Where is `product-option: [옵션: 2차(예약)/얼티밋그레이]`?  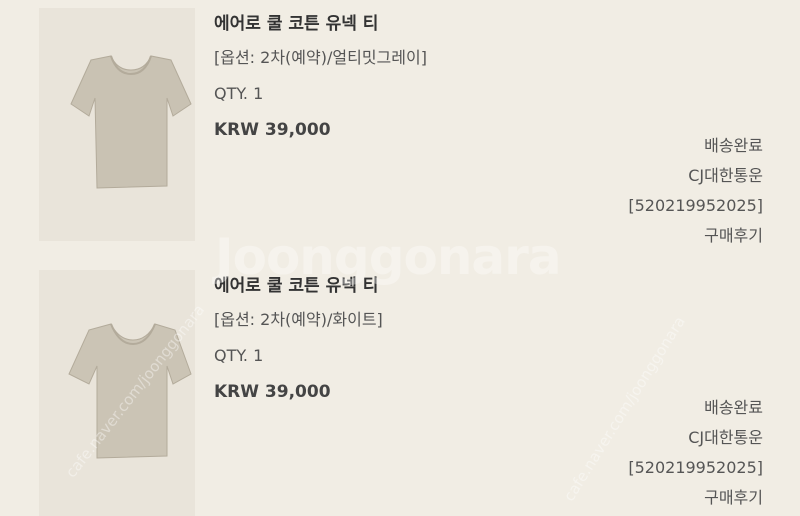 product-option: [옵션: 2차(예약)/얼티밋그레이] is located at coordinates (320, 57).